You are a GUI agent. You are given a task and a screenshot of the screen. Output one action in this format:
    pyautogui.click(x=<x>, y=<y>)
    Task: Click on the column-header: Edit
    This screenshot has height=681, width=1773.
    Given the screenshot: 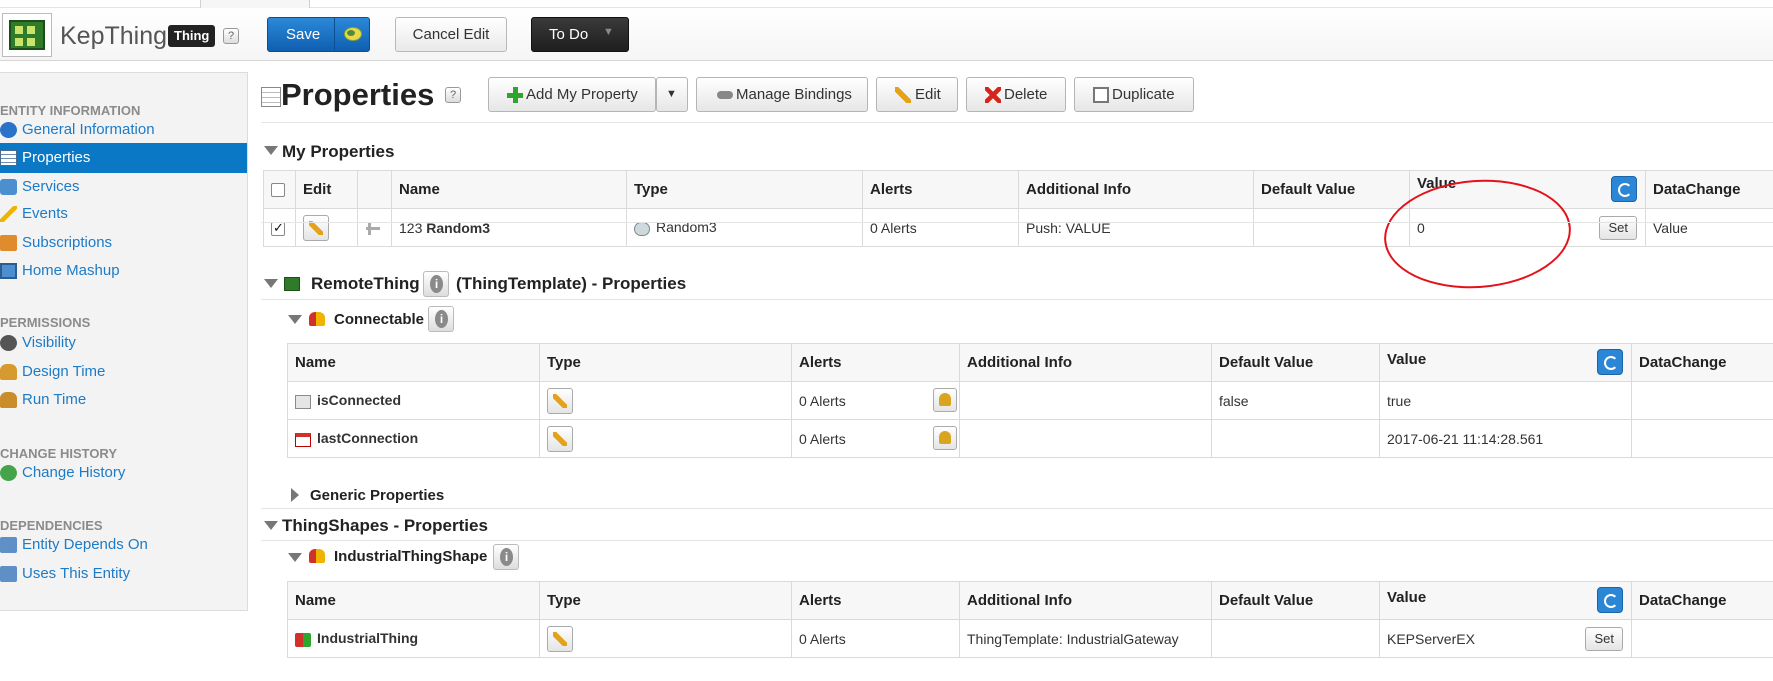 What is the action you would take?
    pyautogui.click(x=326, y=189)
    